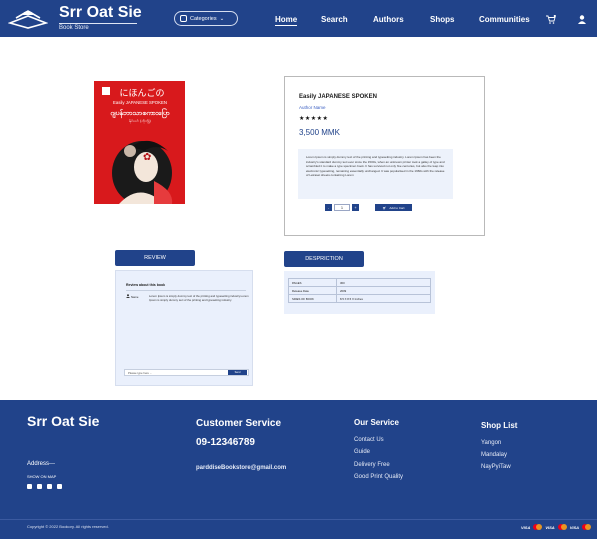 This screenshot has width=597, height=539. I want to click on footer-phone: 09-12346789, so click(225, 442).